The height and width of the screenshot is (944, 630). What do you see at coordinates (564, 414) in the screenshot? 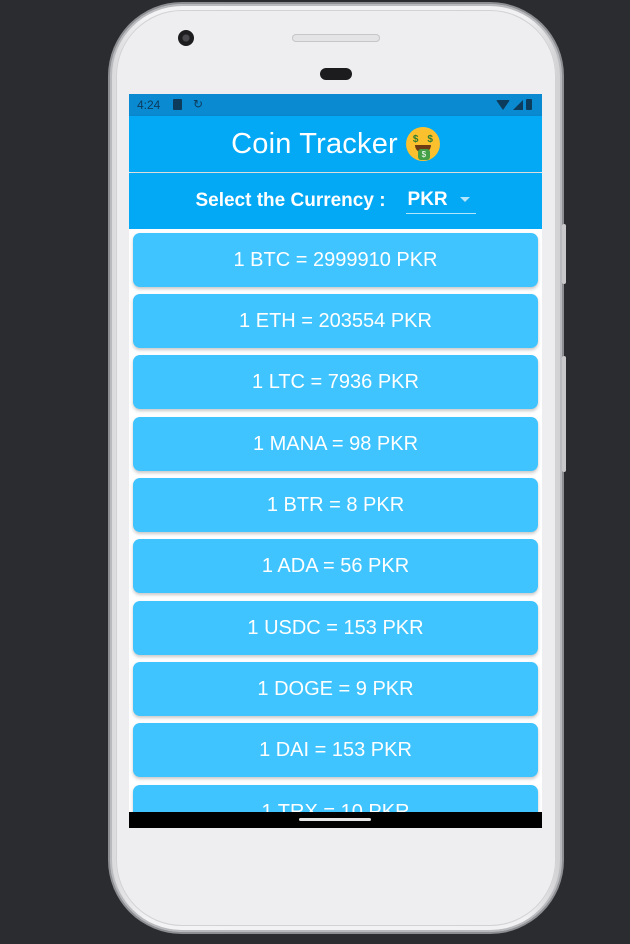
I see `volume-button` at bounding box center [564, 414].